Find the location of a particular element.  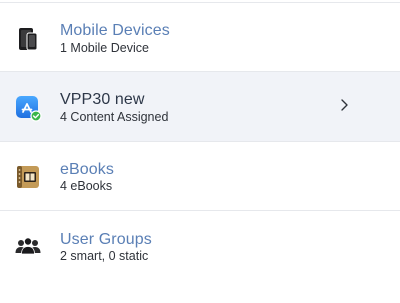

item-subtitle: 2 smart, 0 static is located at coordinates (104, 256).